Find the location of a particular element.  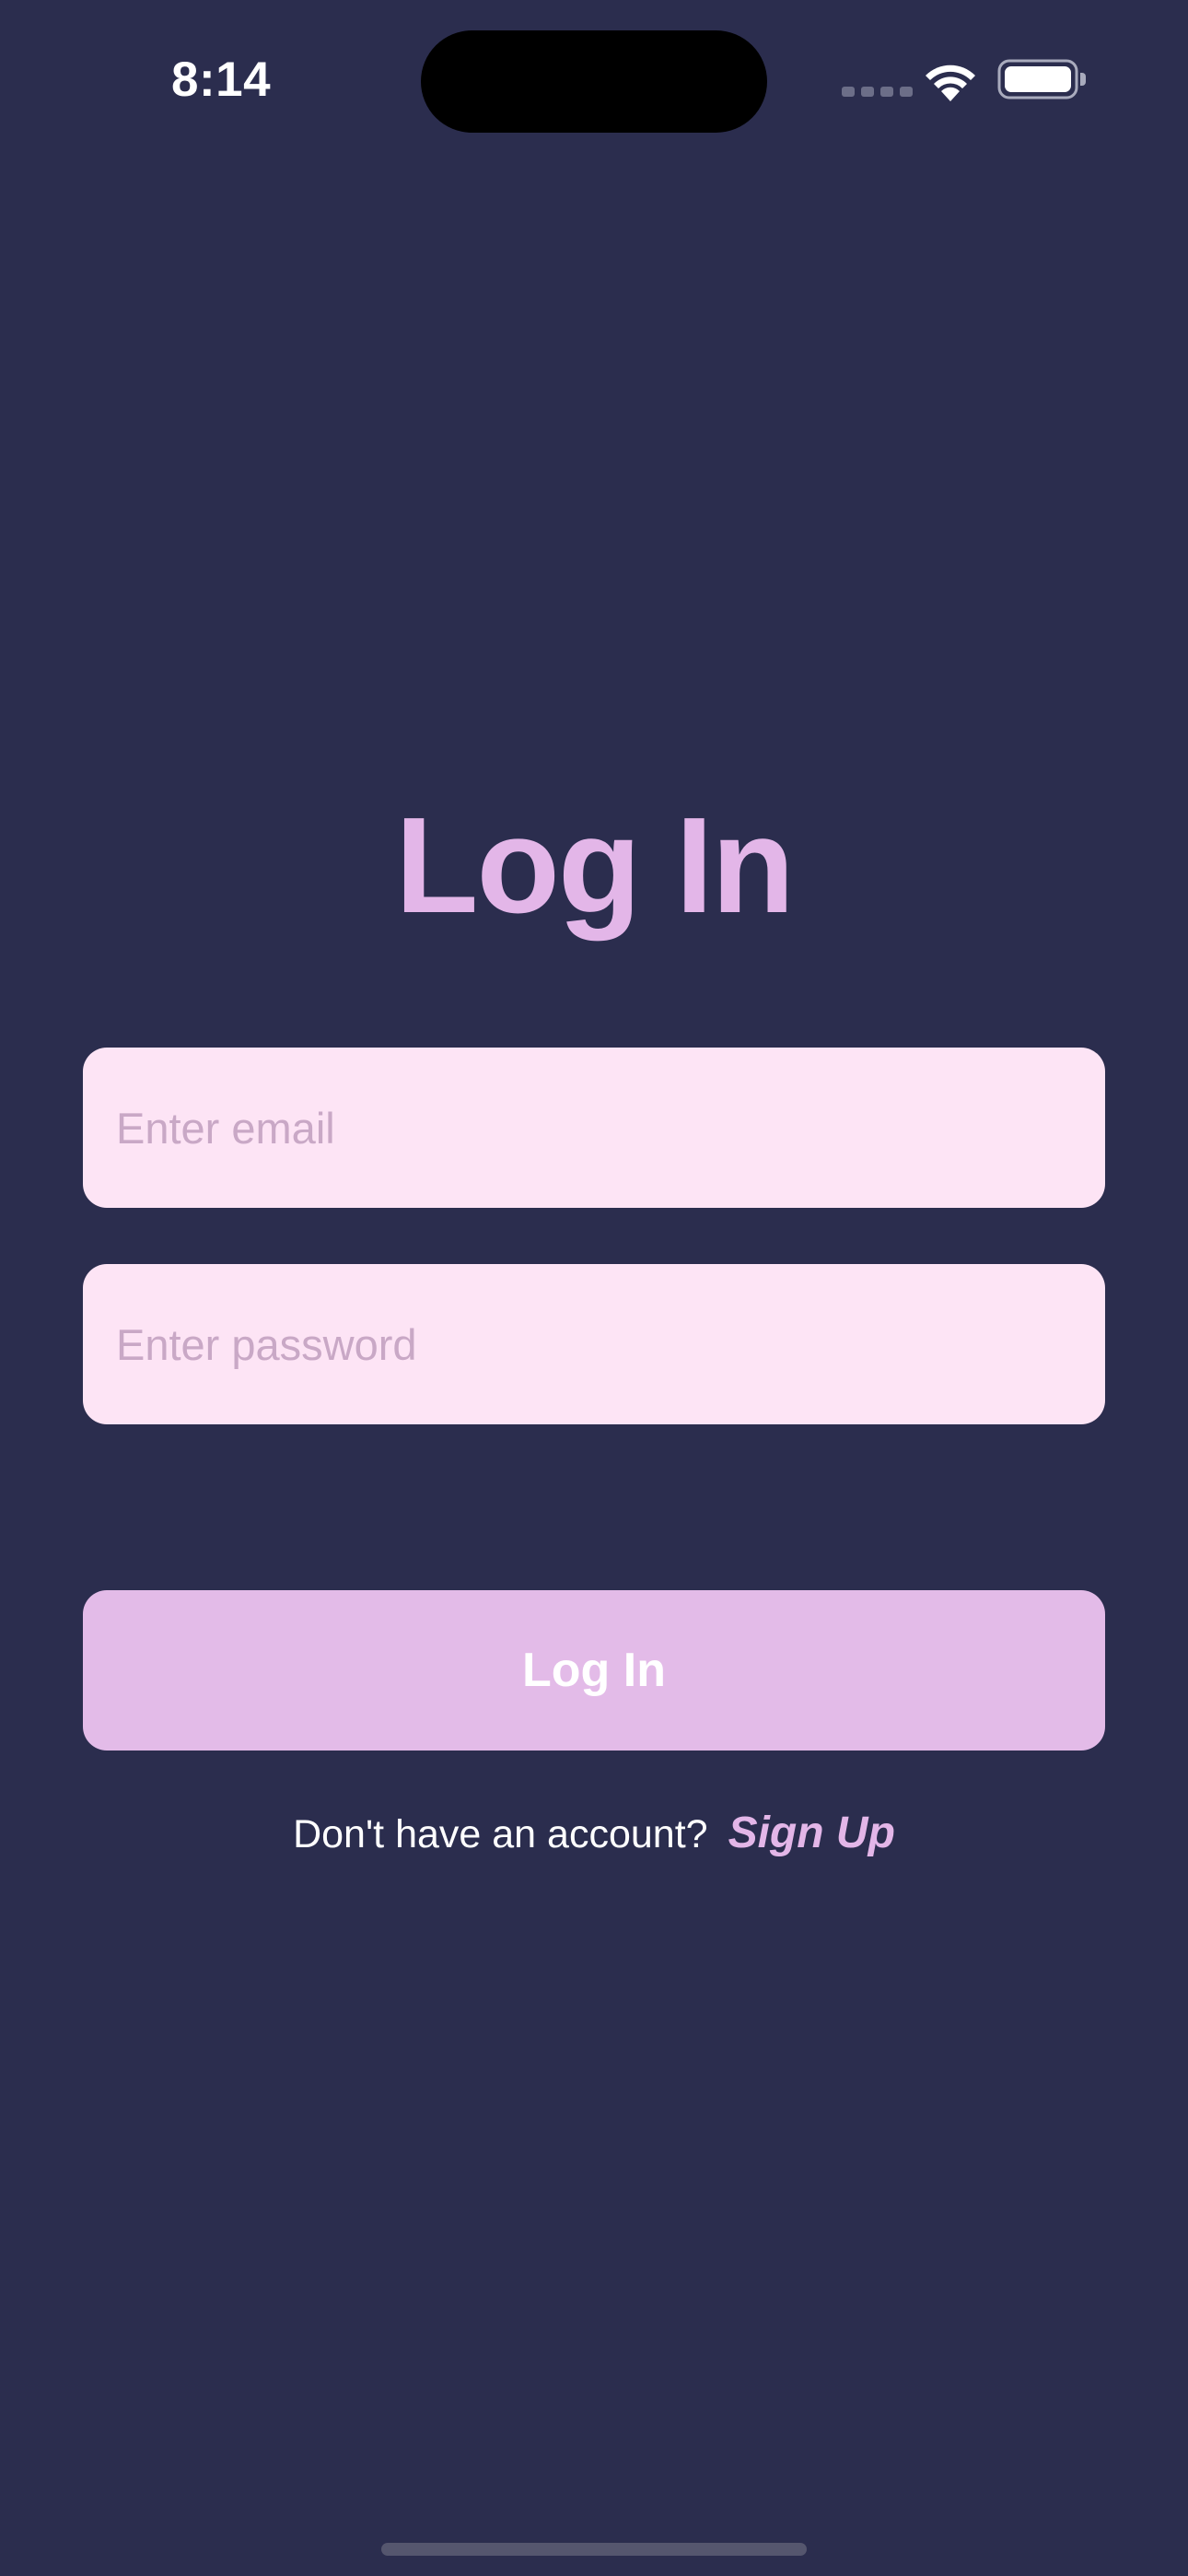

signup-row: Don't have an account? Sign Up is located at coordinates (594, 1833).